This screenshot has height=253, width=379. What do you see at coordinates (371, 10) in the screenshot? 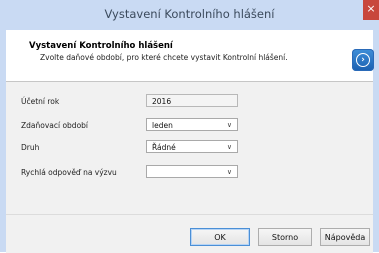
I see `close-button: ×` at bounding box center [371, 10].